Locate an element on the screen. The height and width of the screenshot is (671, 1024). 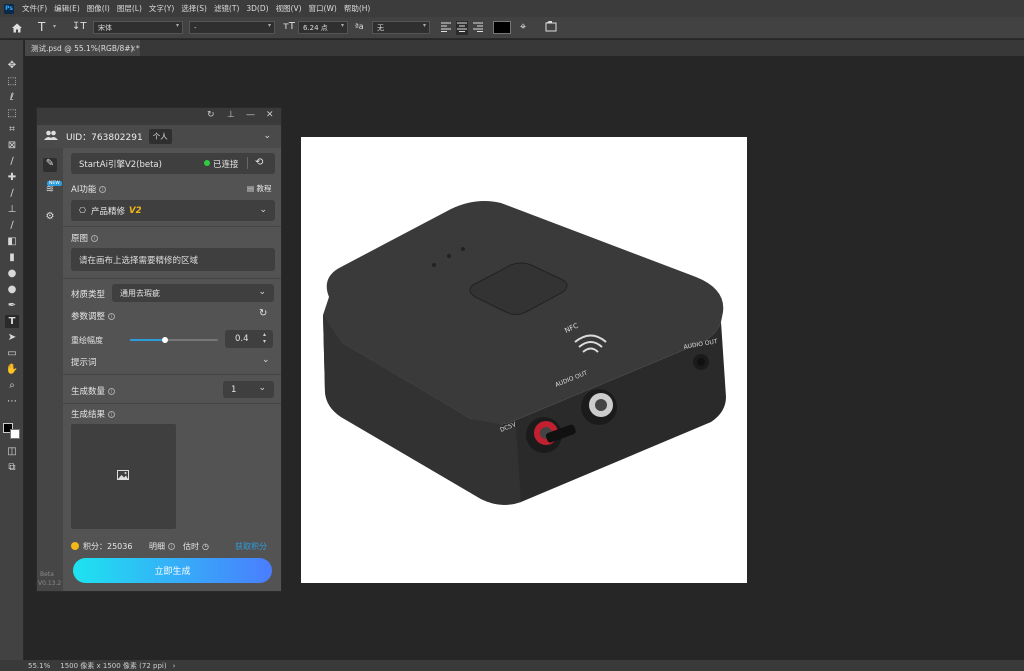
result-thumbnail is located at coordinates (123, 476).